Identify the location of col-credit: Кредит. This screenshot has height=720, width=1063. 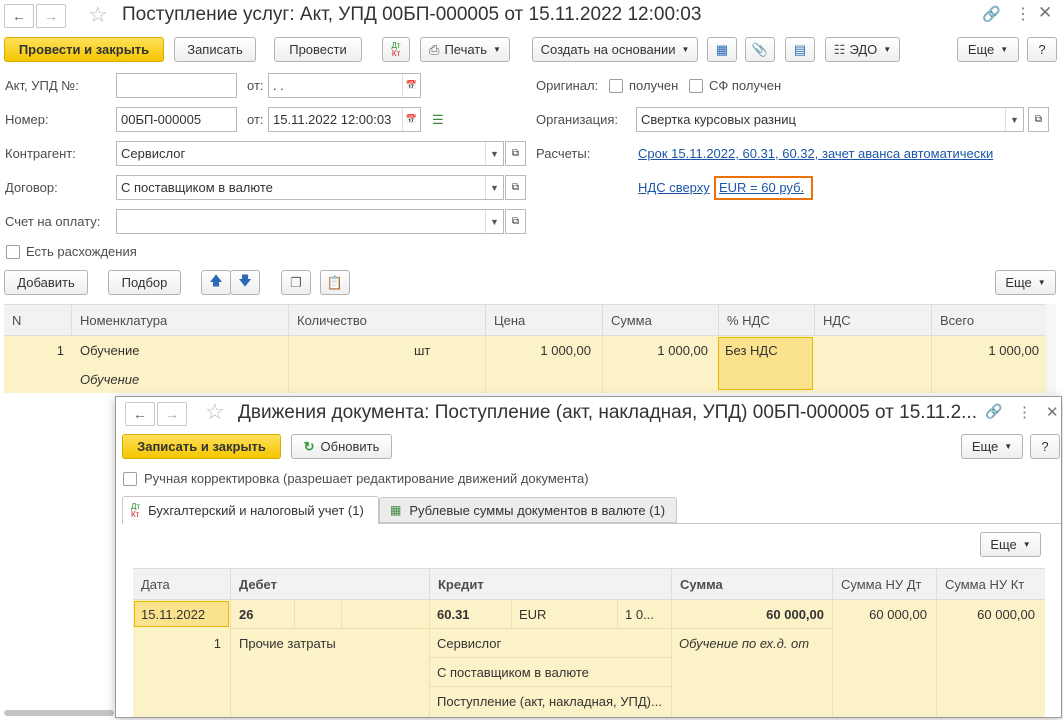
(550, 584).